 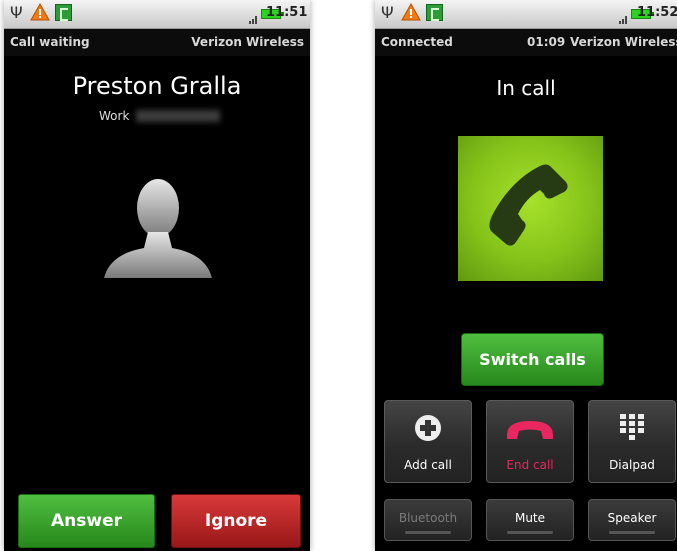 What do you see at coordinates (50, 42) in the screenshot?
I see `call-status: Call waiting` at bounding box center [50, 42].